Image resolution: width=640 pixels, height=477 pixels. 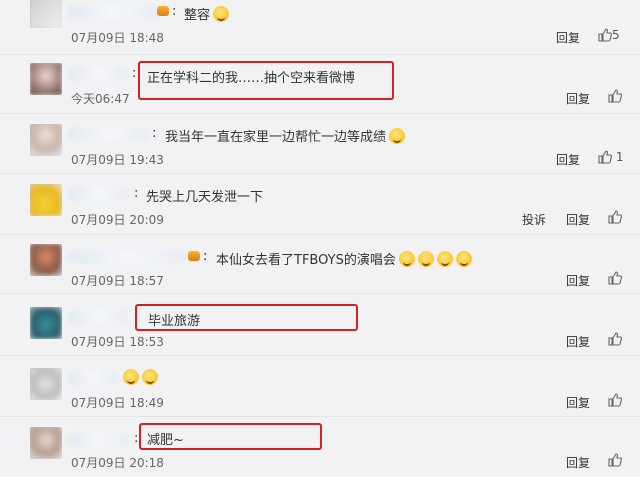 I want to click on comment-item: 毕业旅游 07月09日 18:53 回复, so click(x=320, y=325).